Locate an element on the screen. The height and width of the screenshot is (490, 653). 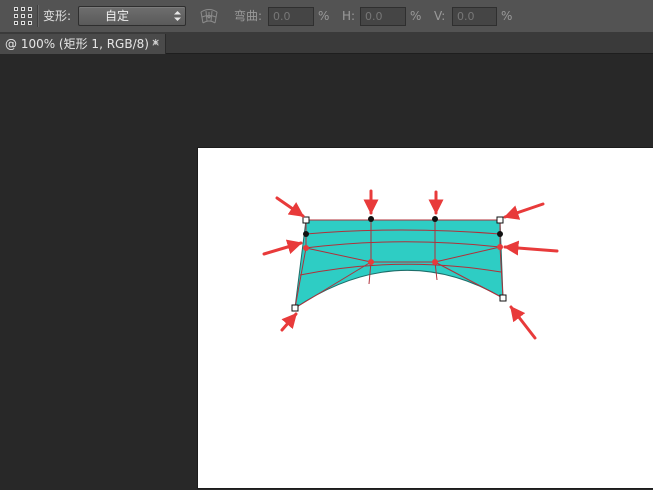
close-icon: × is located at coordinates (155, 43).